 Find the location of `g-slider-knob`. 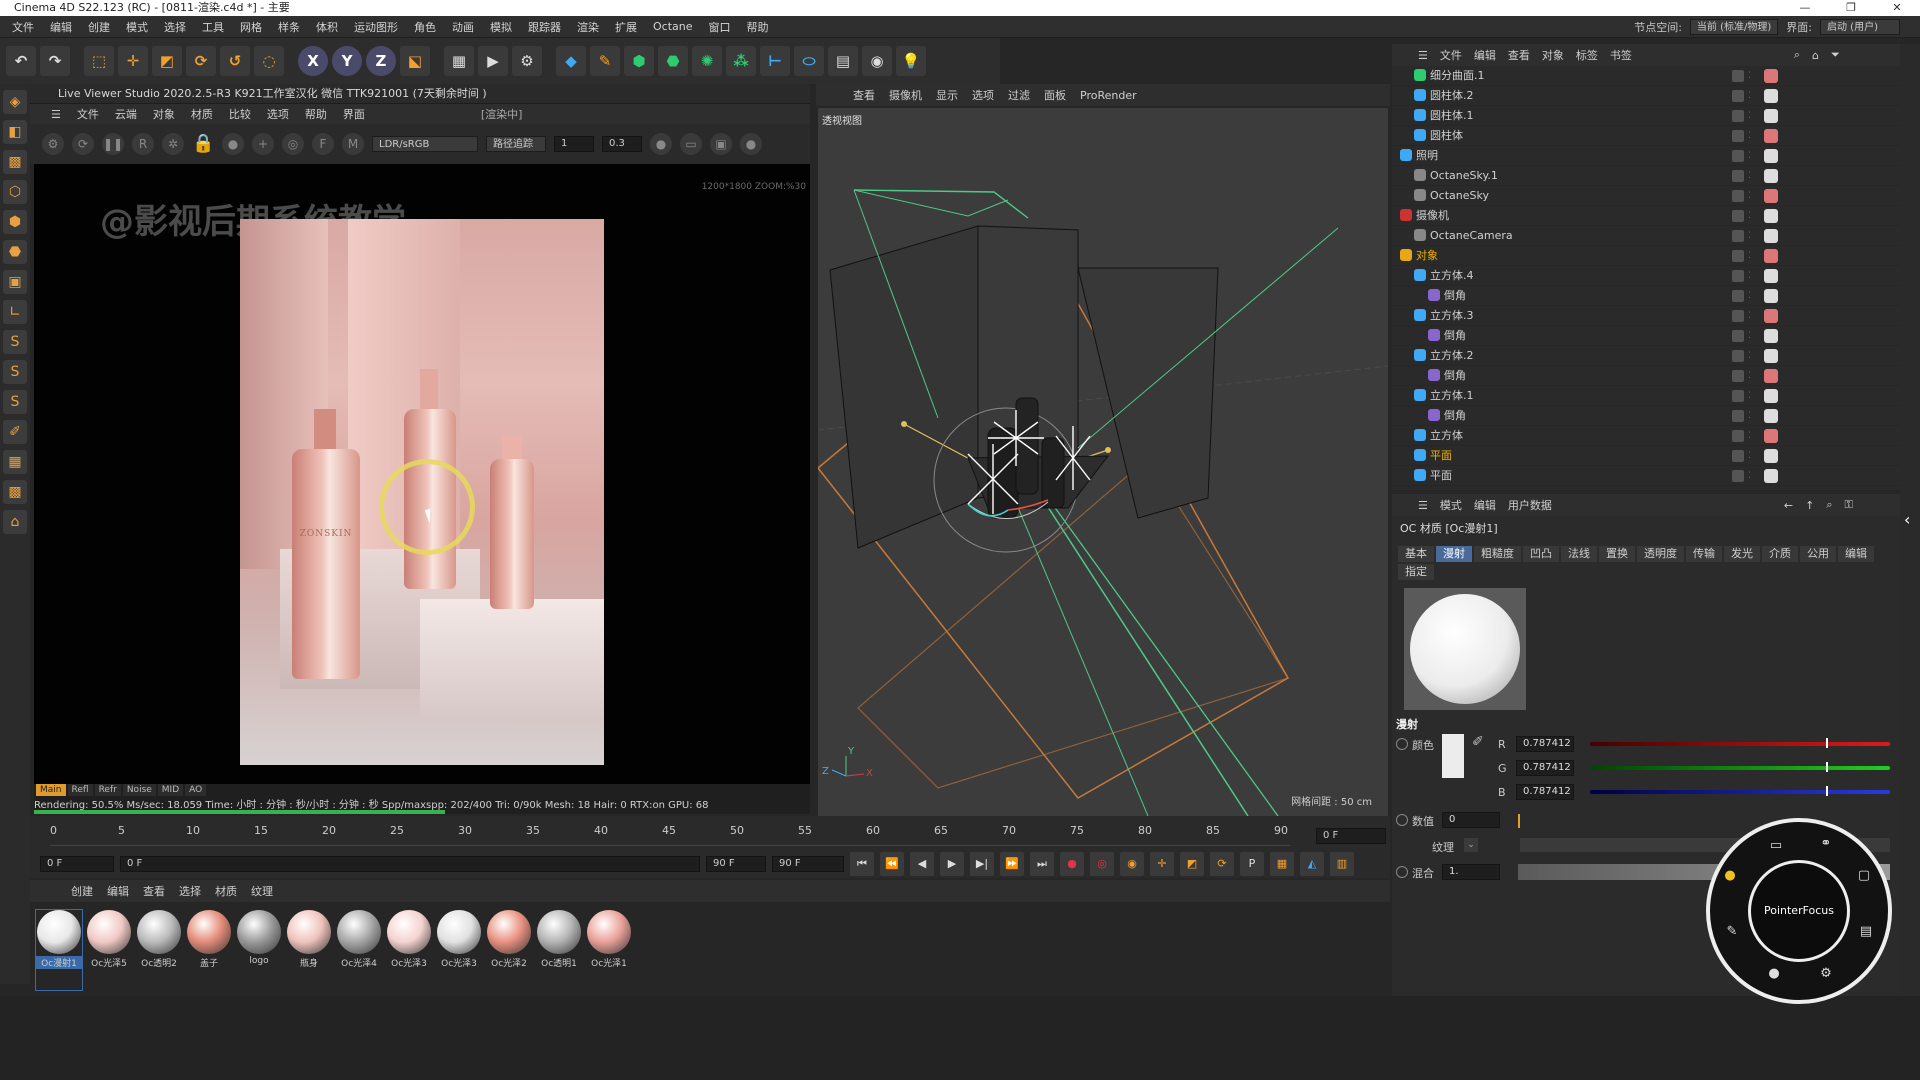

g-slider-knob is located at coordinates (1827, 767).